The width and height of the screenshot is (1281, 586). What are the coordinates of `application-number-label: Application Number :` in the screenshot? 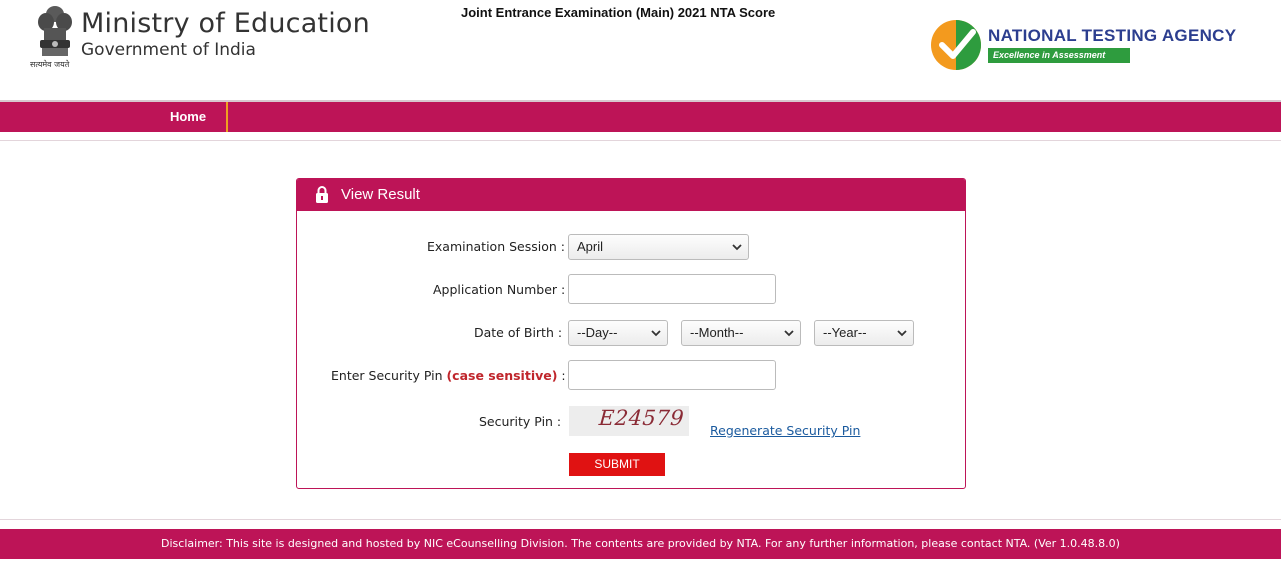 It's located at (499, 289).